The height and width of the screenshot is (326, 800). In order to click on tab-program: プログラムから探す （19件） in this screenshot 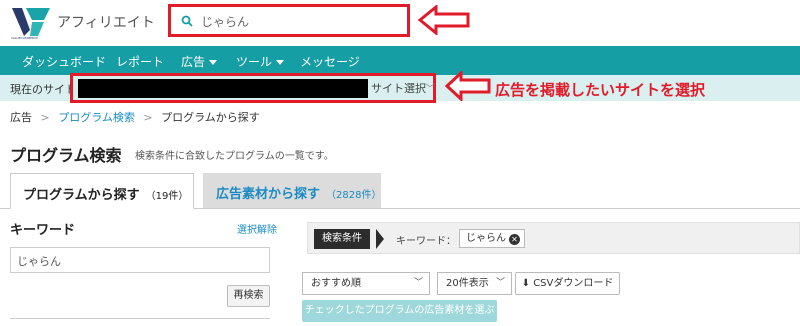, I will do `click(102, 191)`.